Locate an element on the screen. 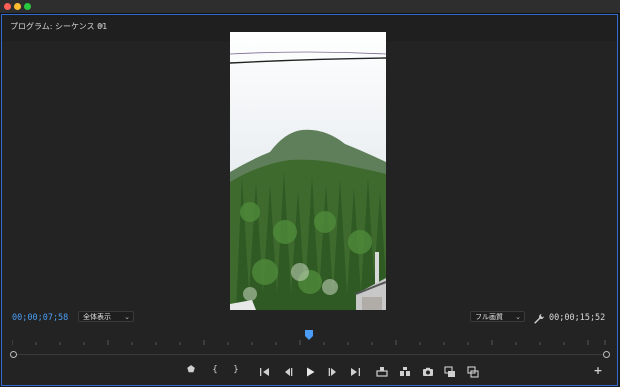 This screenshot has height=387, width=620. go-to-in-icon is located at coordinates (265, 372).